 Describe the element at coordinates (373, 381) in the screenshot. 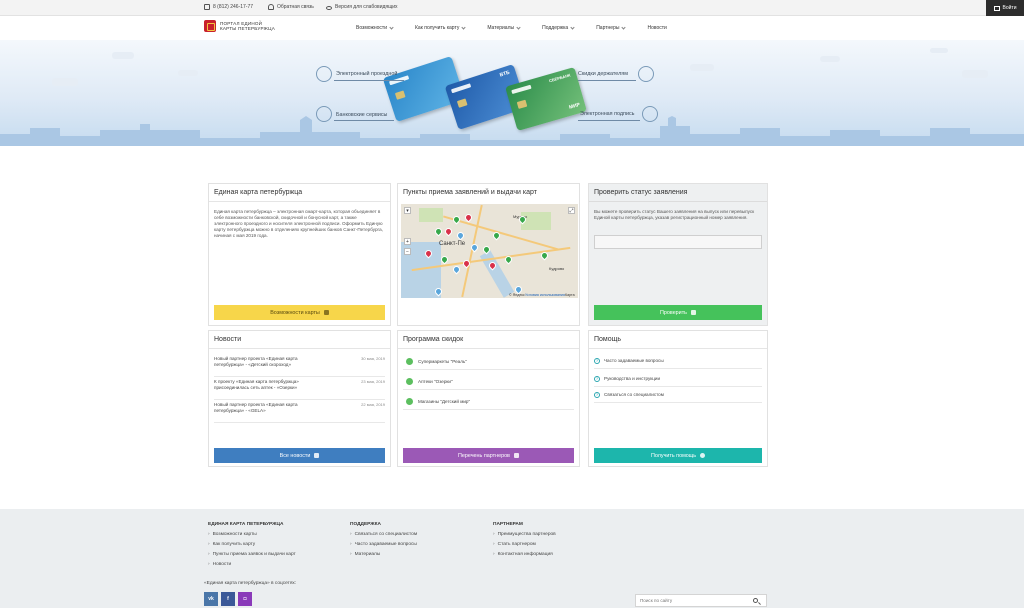

I see `news-date: 23 мая, 2019` at that location.